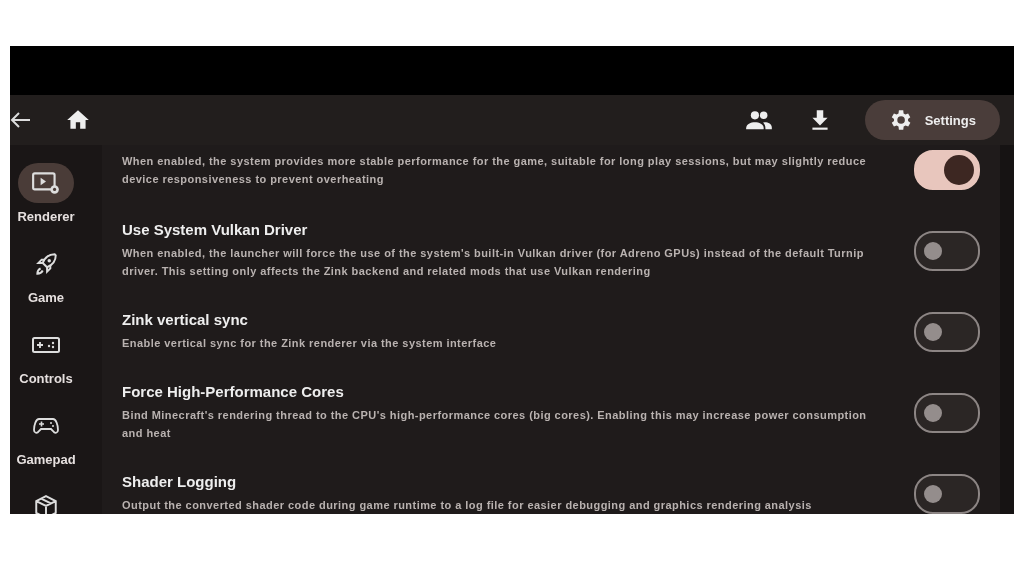 The image size is (1024, 572). Describe the element at coordinates (495, 170) in the screenshot. I see `setting-description: When enabled, the system provides more stable performance for the game, suitable for long play sessions, but may slightly reduce device responsiveness to prevent overheating` at that location.